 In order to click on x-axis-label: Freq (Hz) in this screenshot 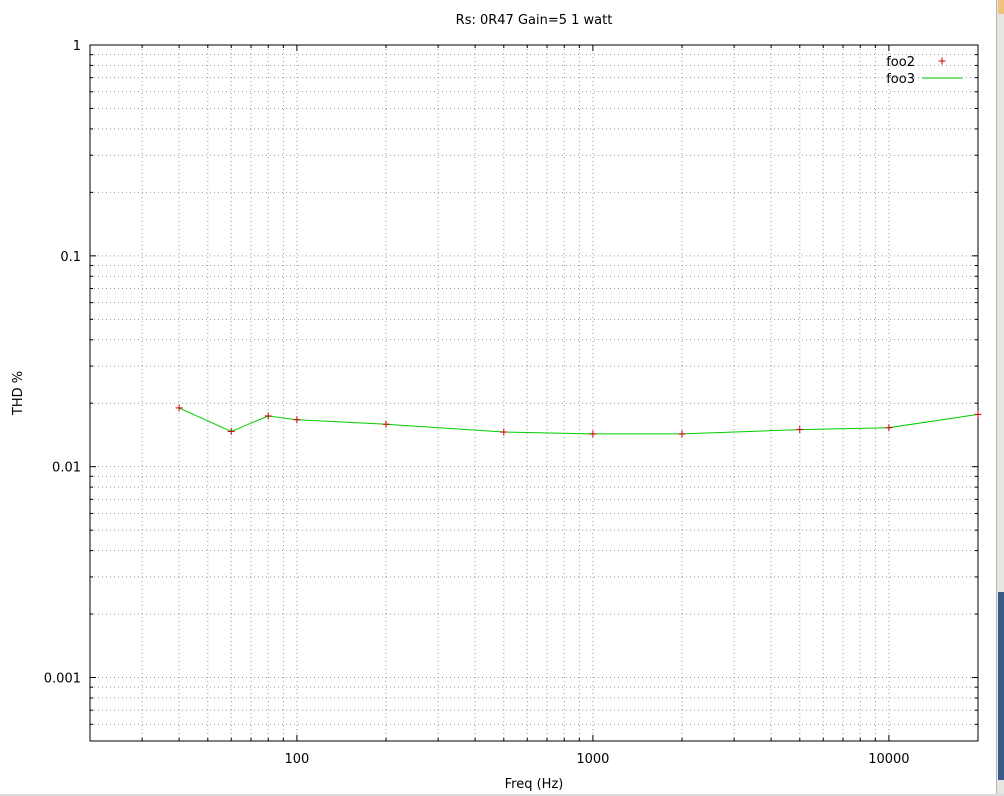, I will do `click(534, 784)`.